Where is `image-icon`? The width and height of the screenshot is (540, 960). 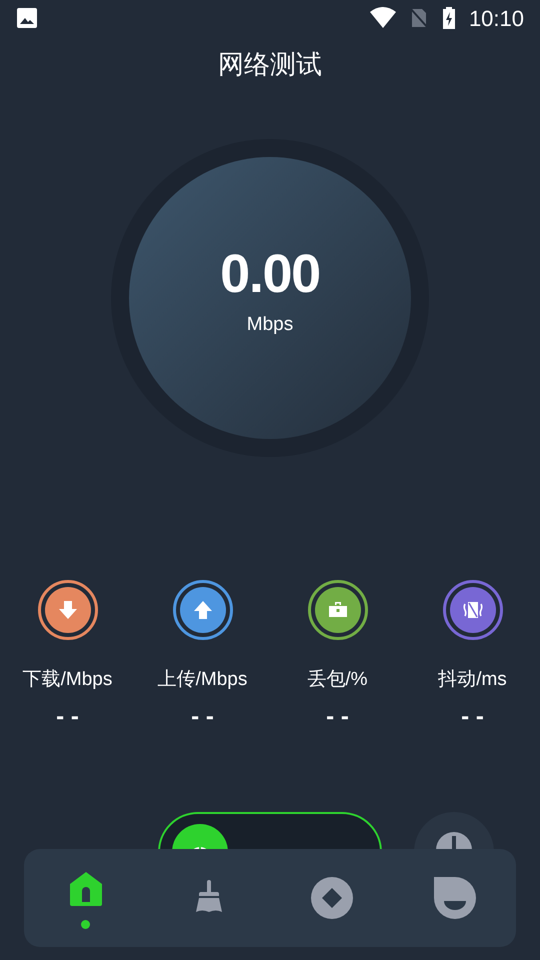
image-icon is located at coordinates (27, 18).